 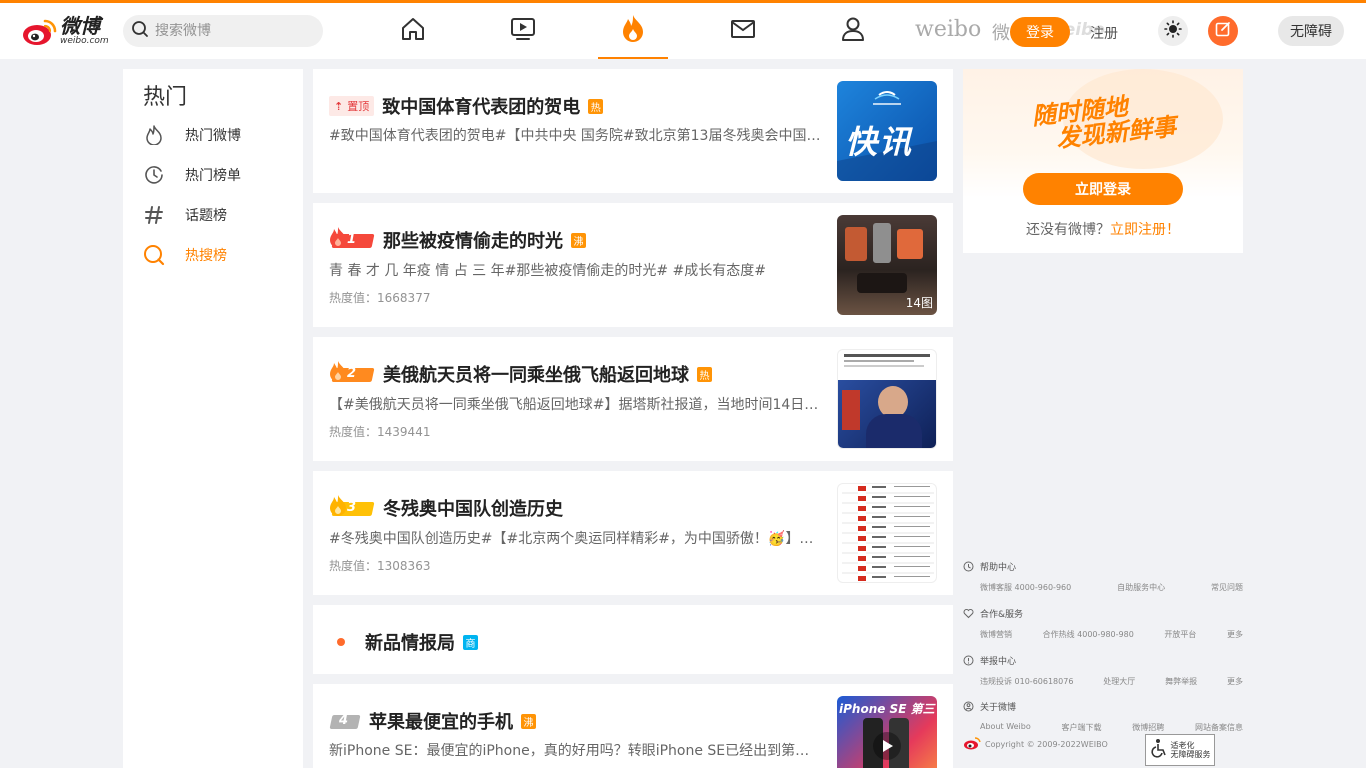 I want to click on no-account-text: 还没有微博？, so click(x=1068, y=230).